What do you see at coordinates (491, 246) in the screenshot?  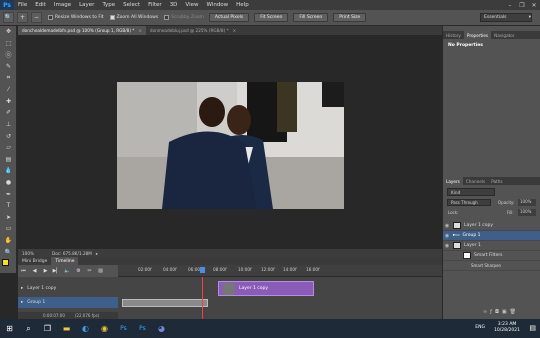 I see `layer-row: ◉ Layer 1` at bounding box center [491, 246].